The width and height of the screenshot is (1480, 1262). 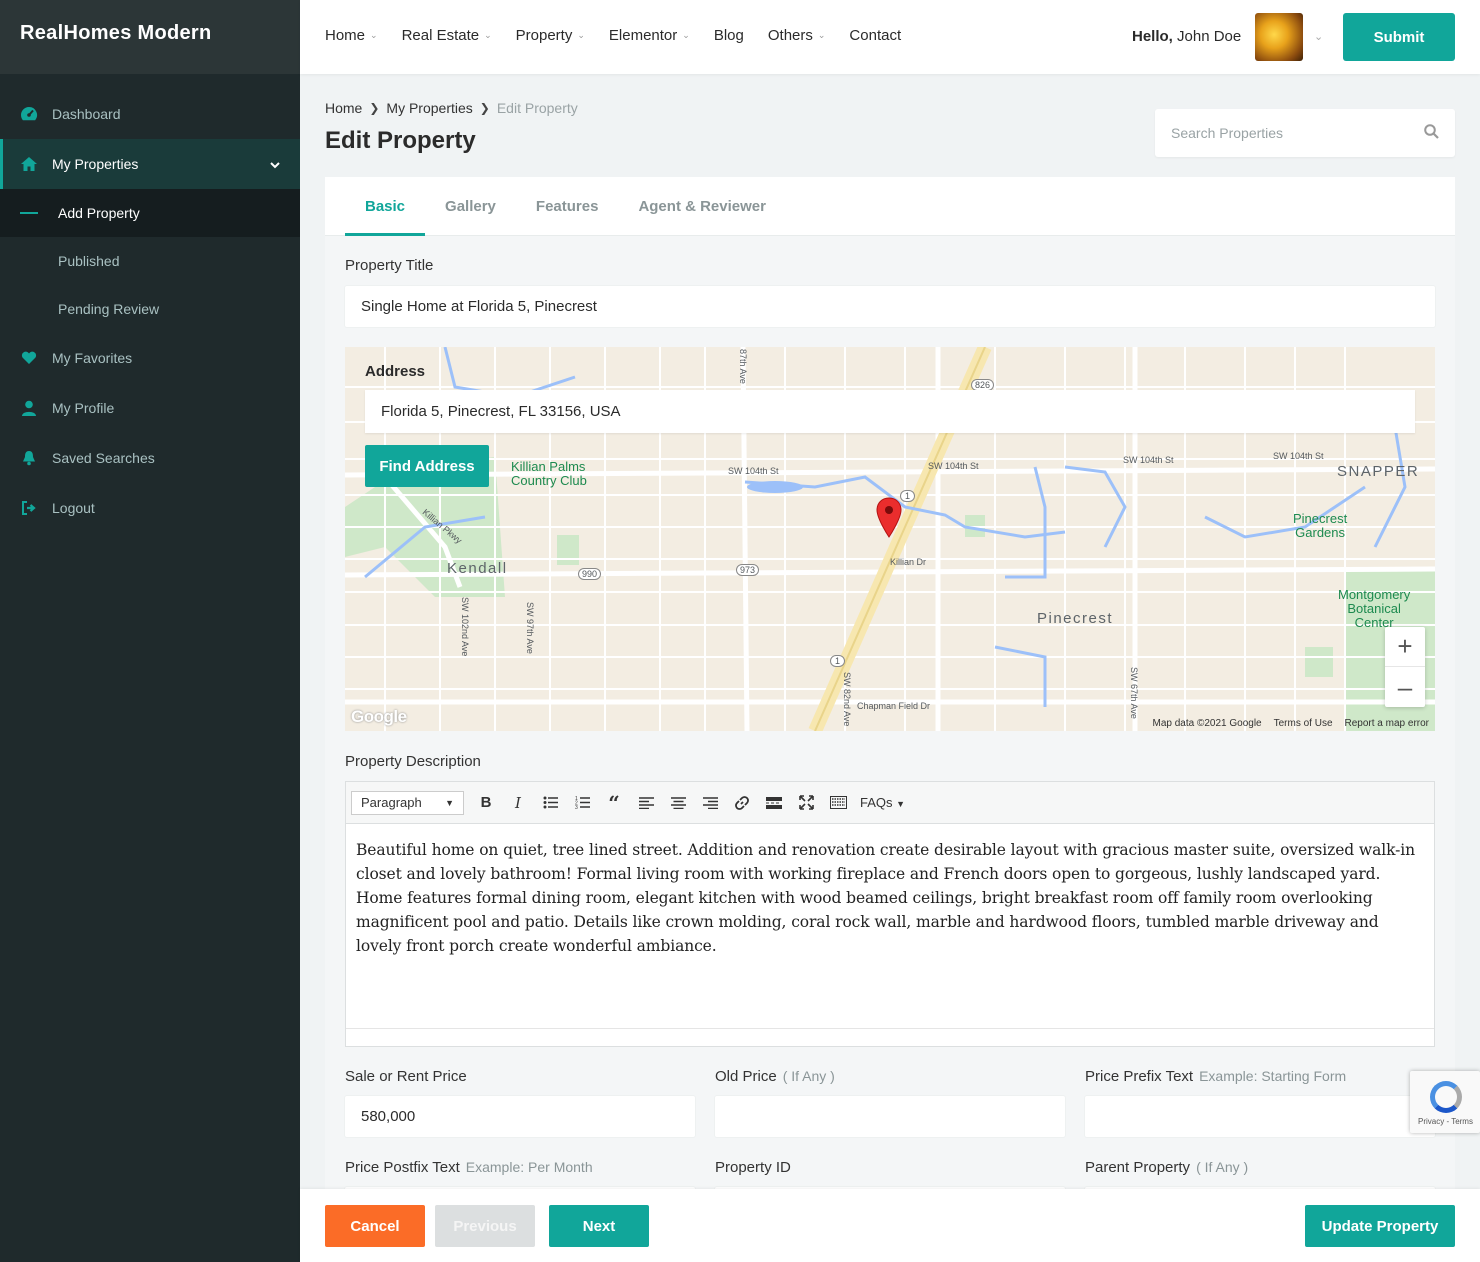 What do you see at coordinates (1387, 723) in the screenshot?
I see `map-report-link: Report a map error` at bounding box center [1387, 723].